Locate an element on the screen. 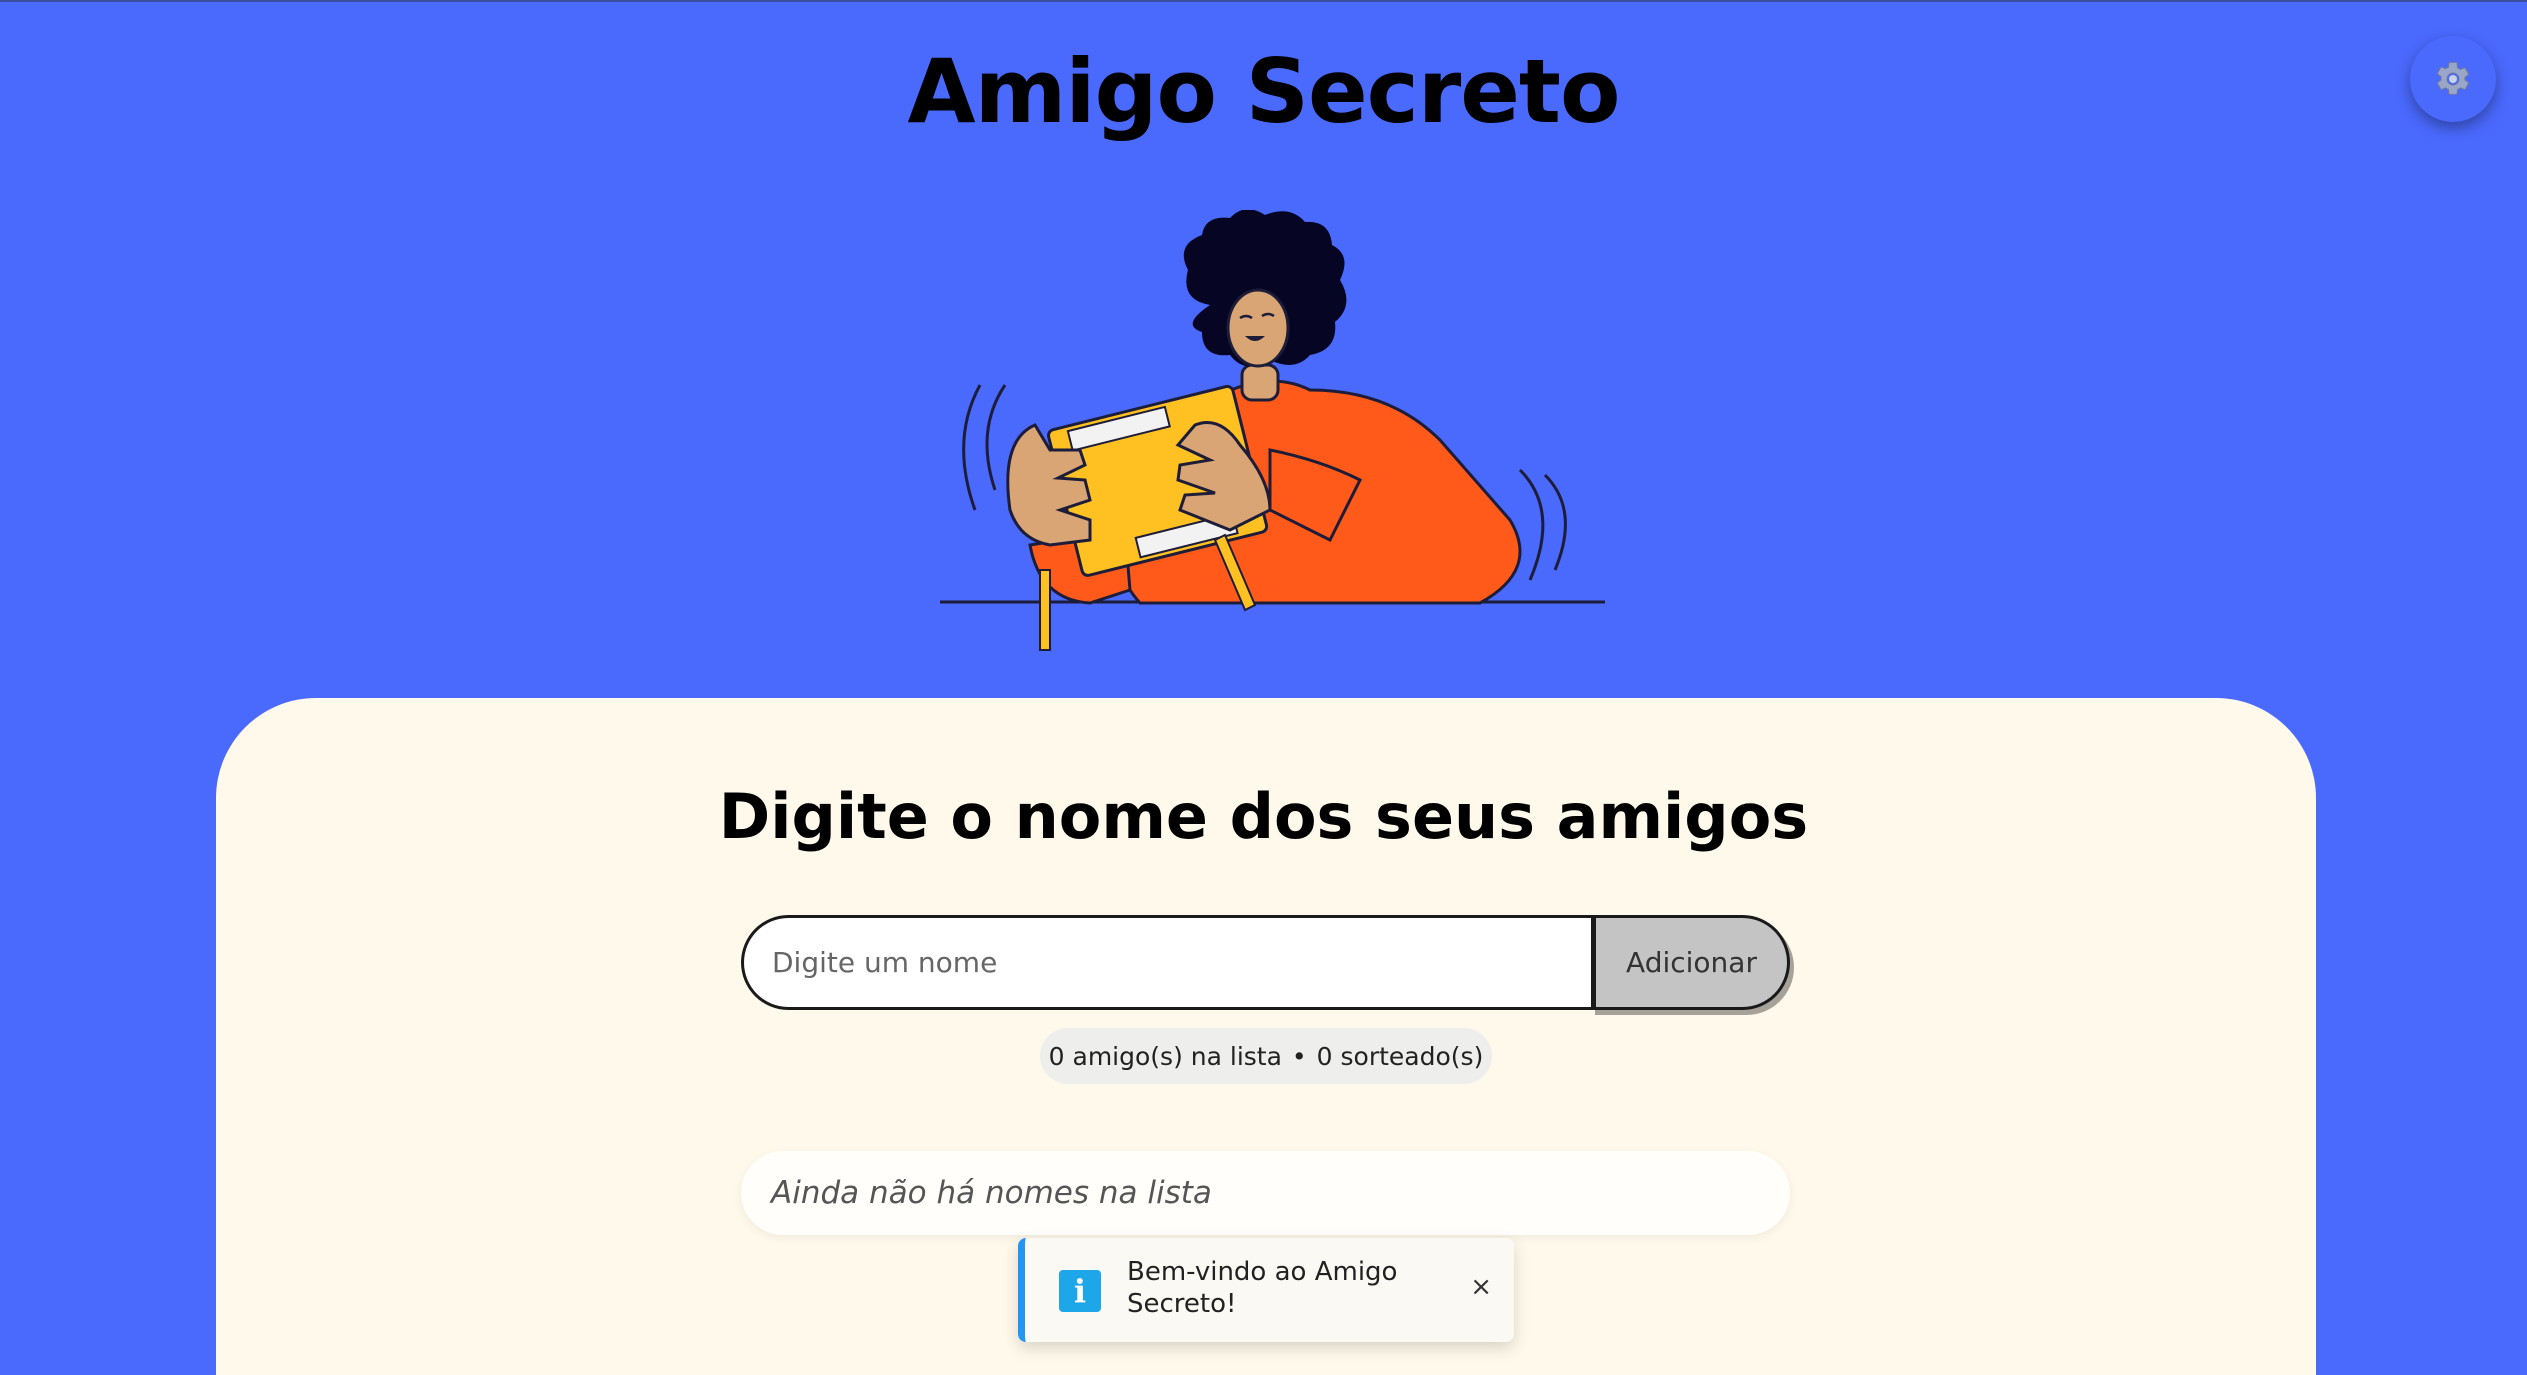  toast-notification: i Bem-vindo ao Amigo Secreto! × is located at coordinates (1266, 1290).